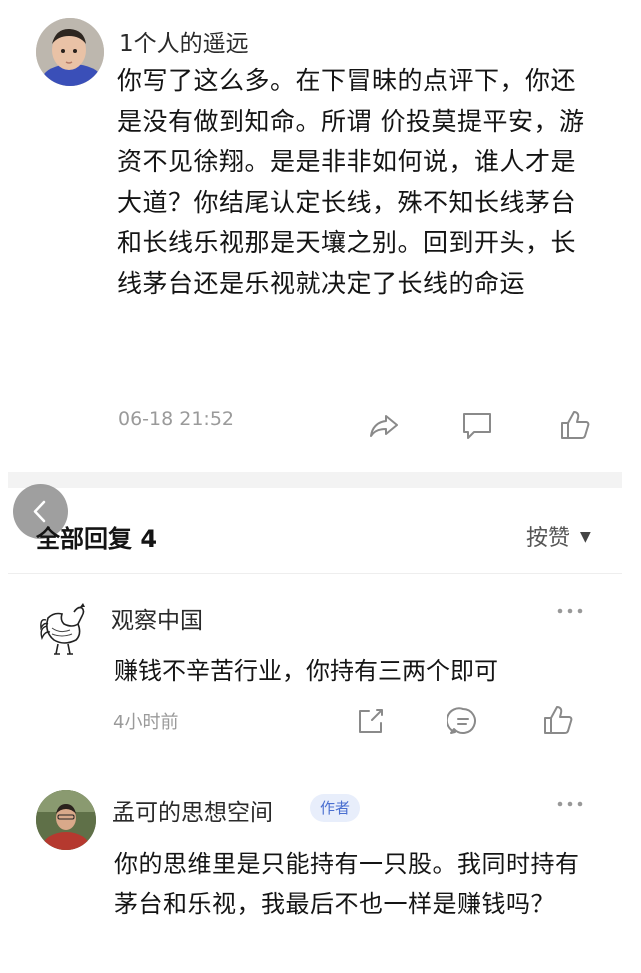 This screenshot has width=641, height=973. I want to click on header-divider, so click(315, 573).